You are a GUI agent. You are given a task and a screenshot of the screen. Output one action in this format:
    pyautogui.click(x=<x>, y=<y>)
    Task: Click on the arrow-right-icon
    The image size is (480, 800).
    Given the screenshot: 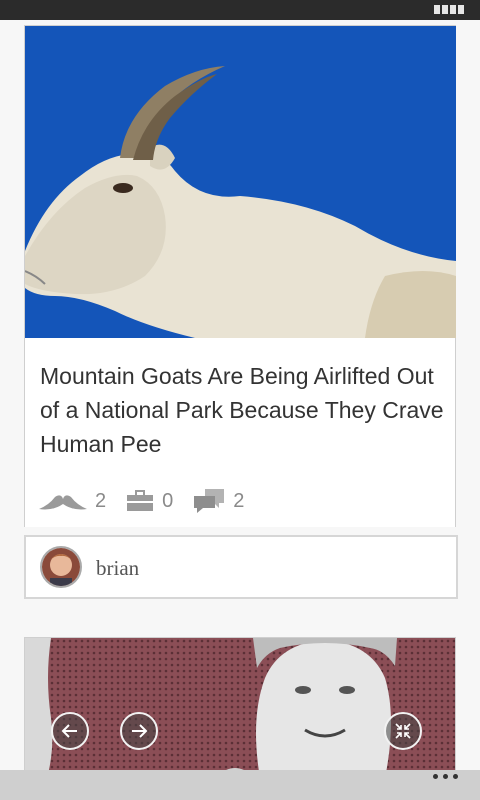 What is the action you would take?
    pyautogui.click(x=140, y=731)
    